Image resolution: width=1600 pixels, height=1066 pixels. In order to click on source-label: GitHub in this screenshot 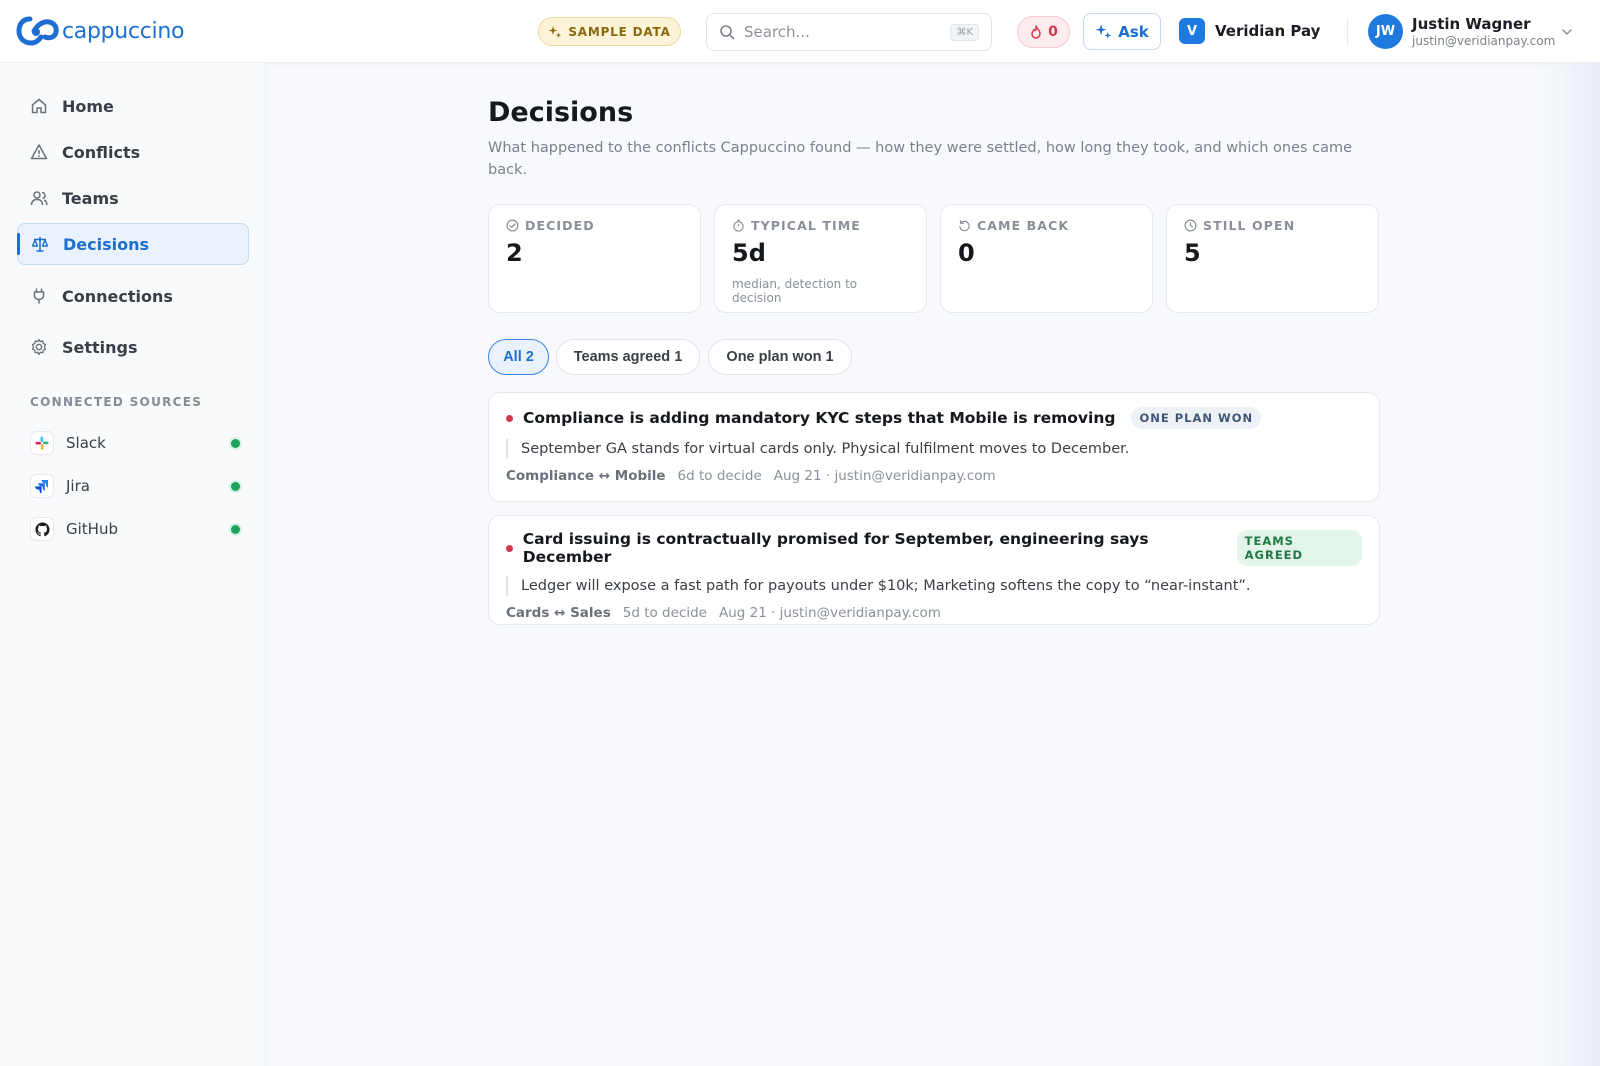, I will do `click(92, 529)`.